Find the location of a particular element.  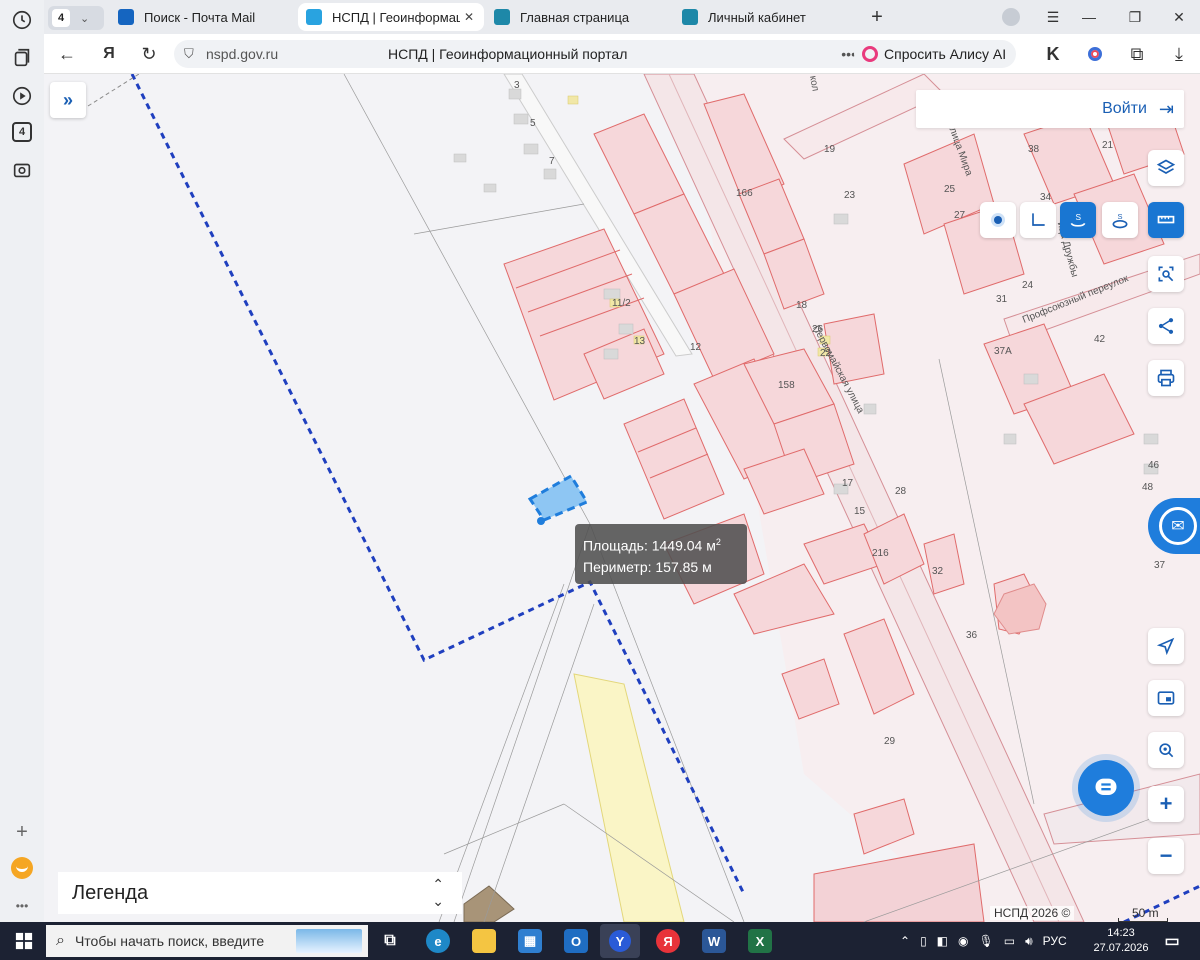

explorer-icon is located at coordinates (484, 941).